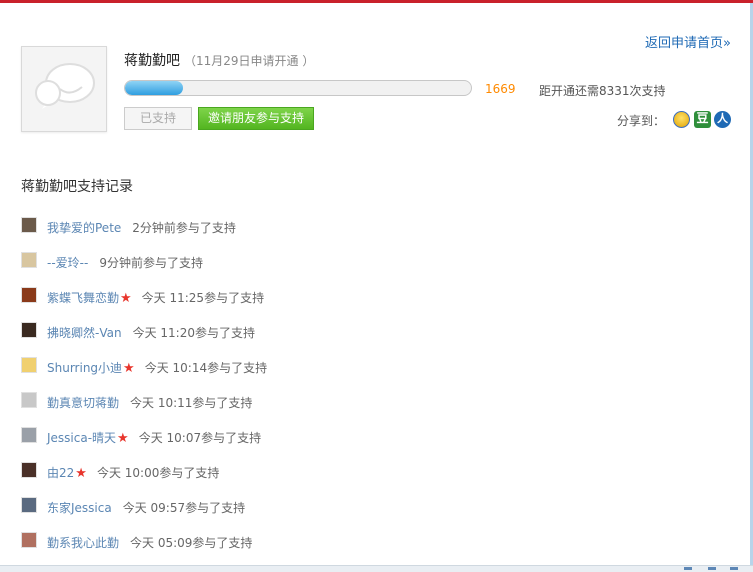  I want to click on user-name-link: 勤真意切蒋勤, so click(83, 403).